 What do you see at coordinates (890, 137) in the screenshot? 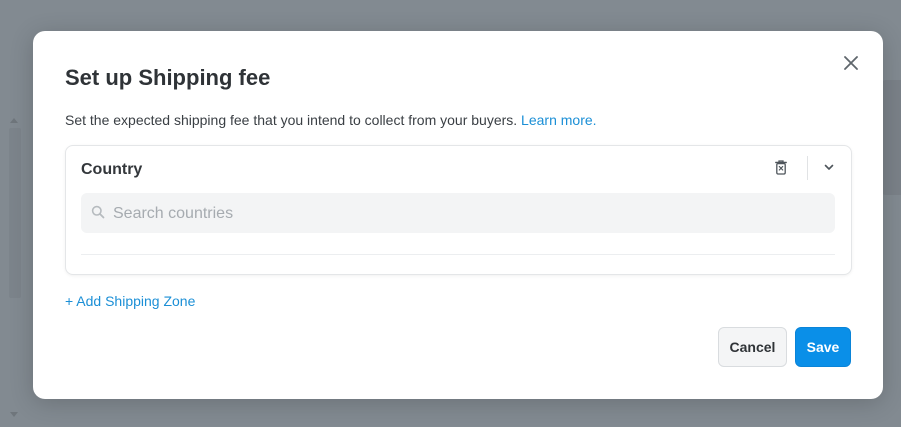
I see `background-card` at bounding box center [890, 137].